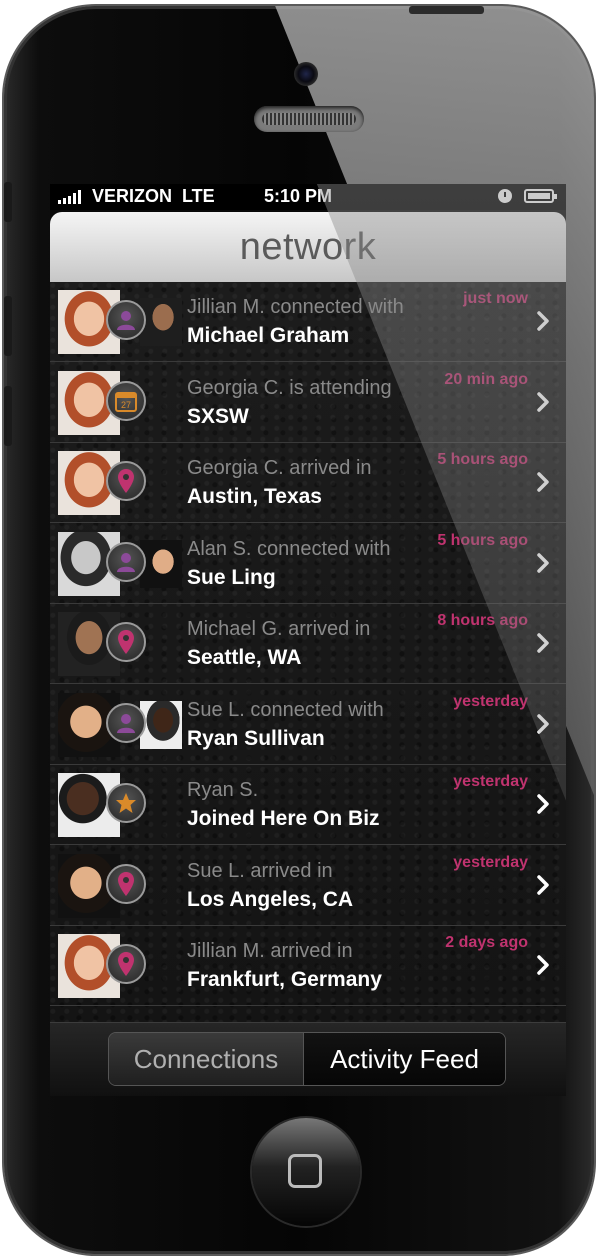  I want to click on earpiece-speaker, so click(309, 119).